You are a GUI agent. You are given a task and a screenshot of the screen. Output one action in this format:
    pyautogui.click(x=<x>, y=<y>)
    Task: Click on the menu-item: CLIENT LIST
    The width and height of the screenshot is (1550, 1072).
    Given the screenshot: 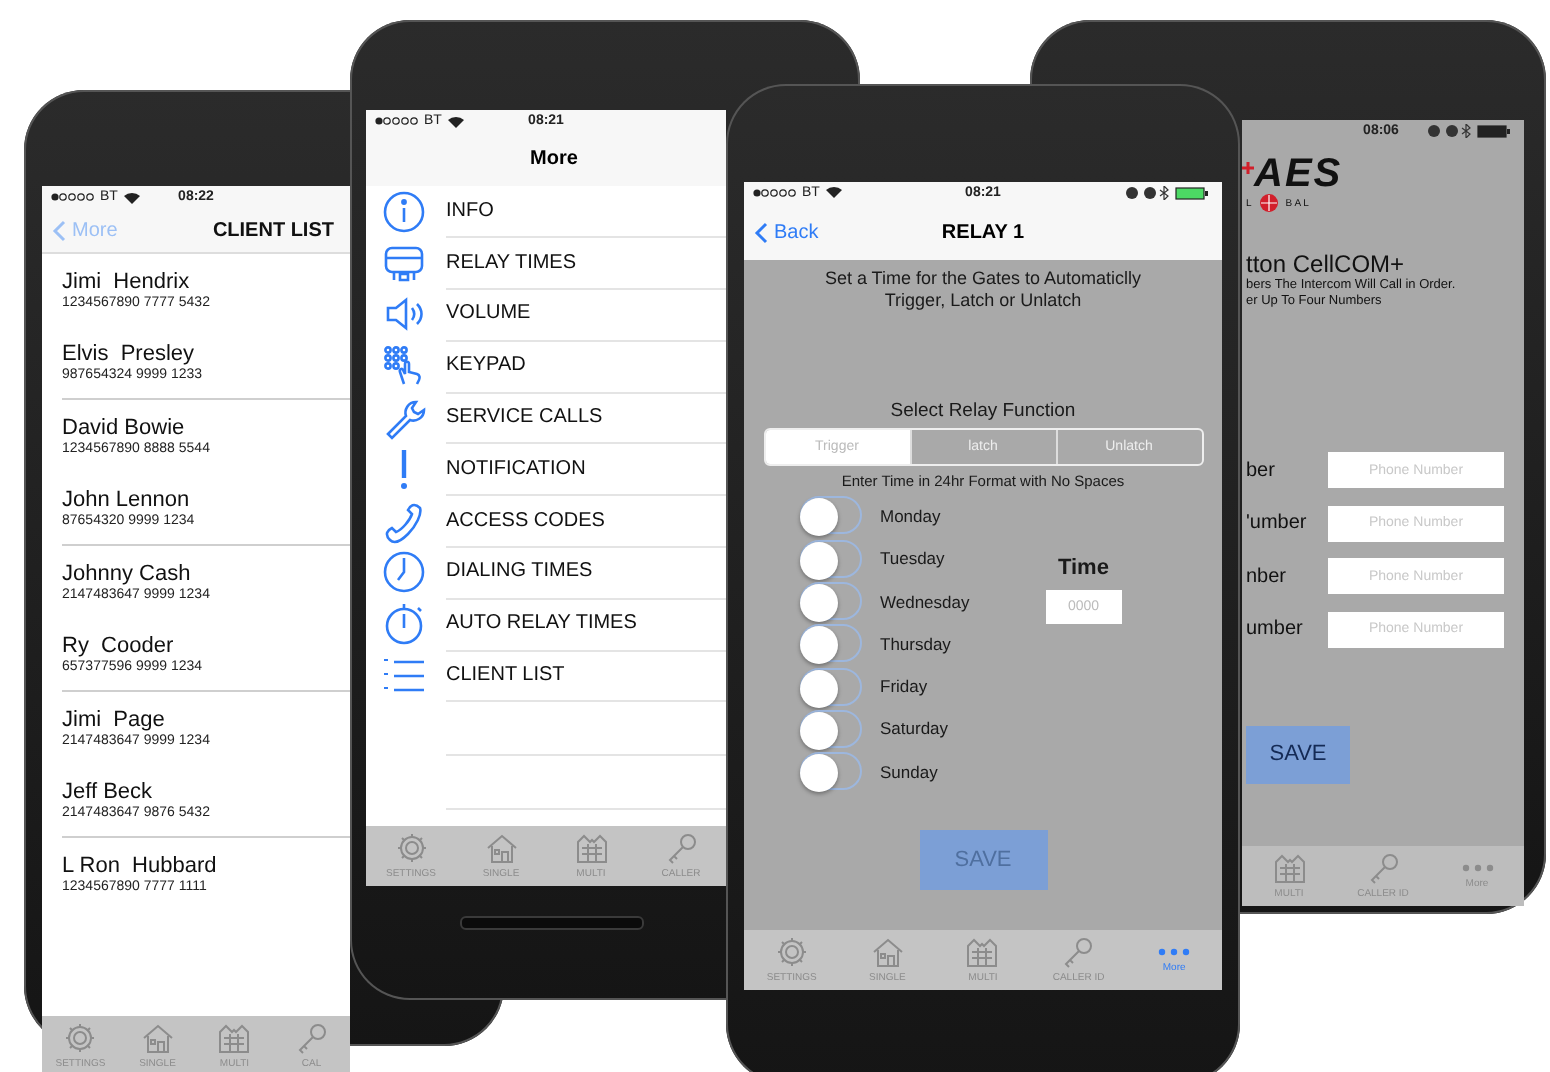 What is the action you would take?
    pyautogui.click(x=505, y=675)
    